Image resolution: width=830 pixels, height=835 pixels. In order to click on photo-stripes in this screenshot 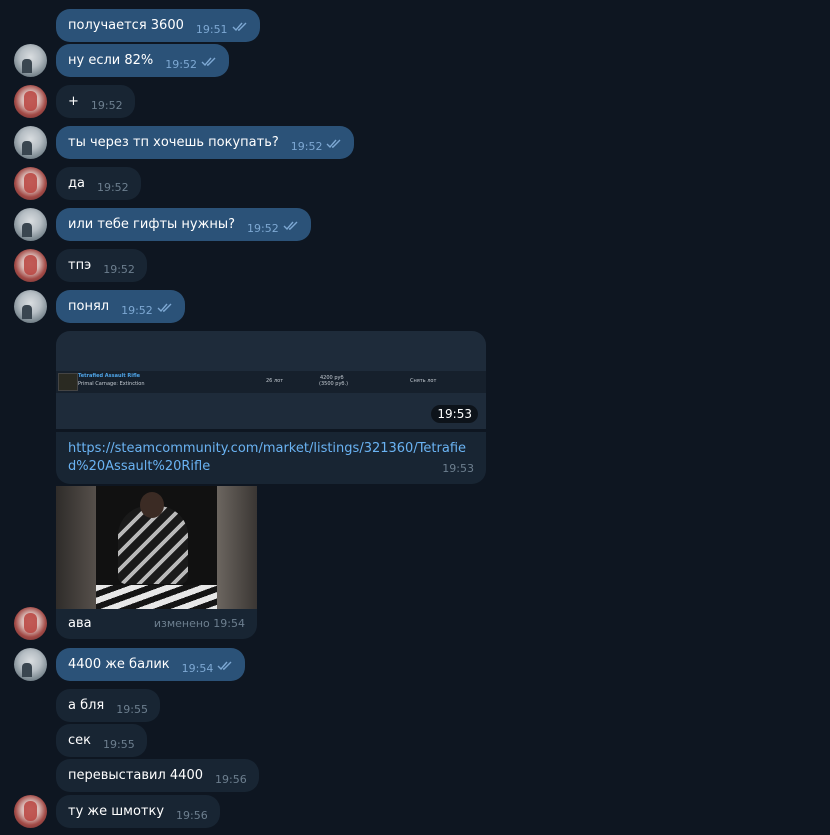, I will do `click(156, 597)`.